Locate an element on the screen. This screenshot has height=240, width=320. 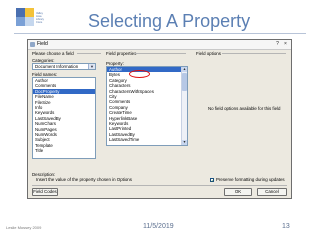
slide-title: Selecting A Property is located at coordinates (169, 21).